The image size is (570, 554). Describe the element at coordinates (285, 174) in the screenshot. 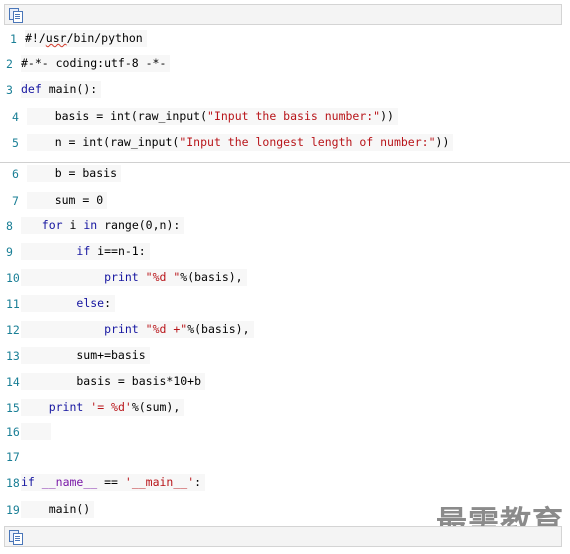

I see `code-line: 6 b = basis` at that location.